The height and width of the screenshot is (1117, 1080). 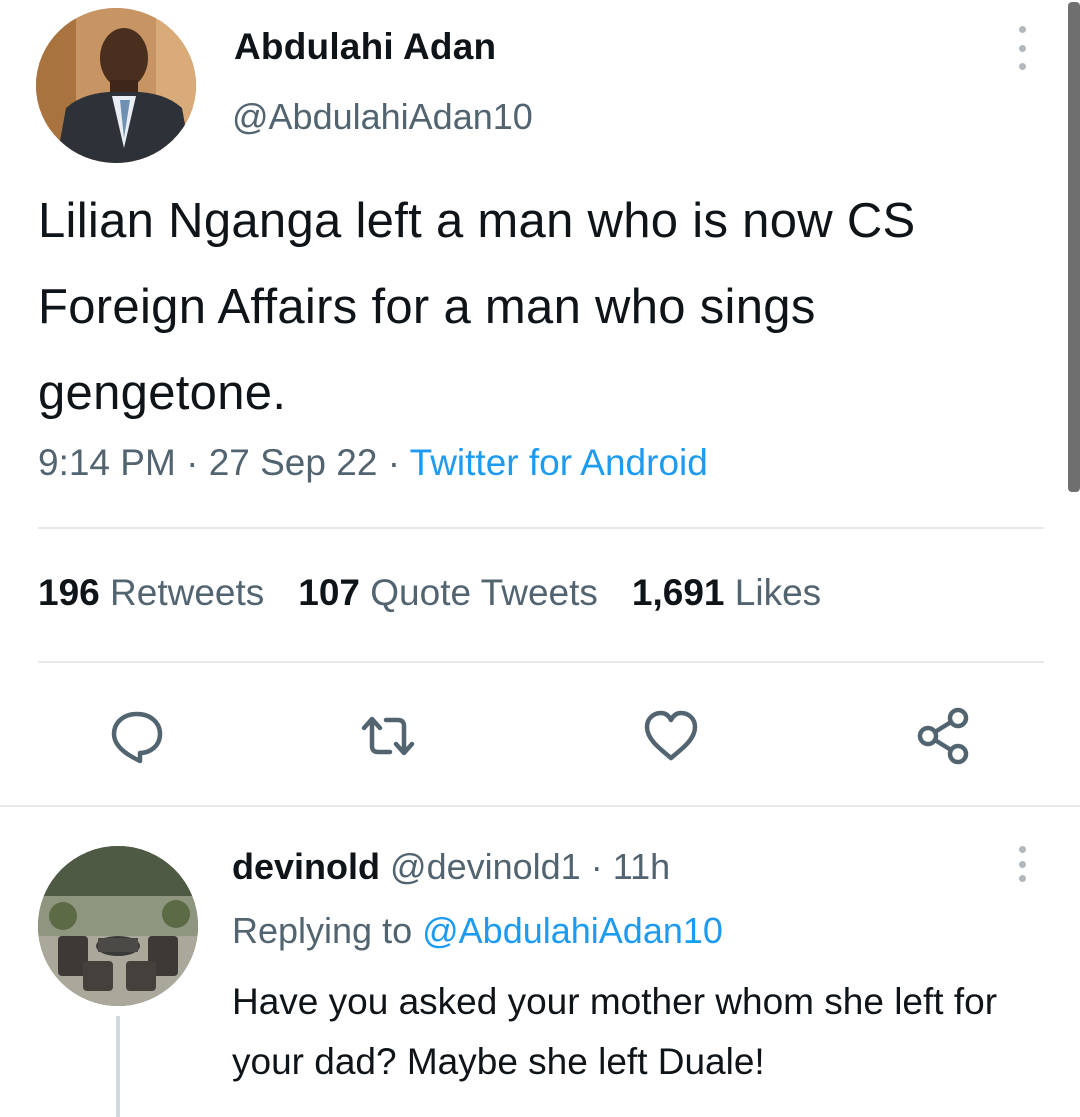 I want to click on author-handle: @AbdulahiAdan10, so click(x=382, y=117).